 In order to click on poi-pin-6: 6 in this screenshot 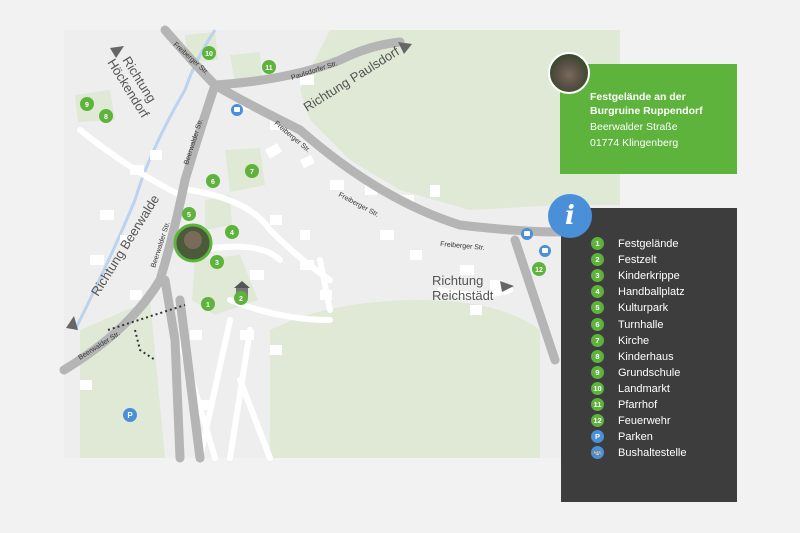, I will do `click(213, 181)`.